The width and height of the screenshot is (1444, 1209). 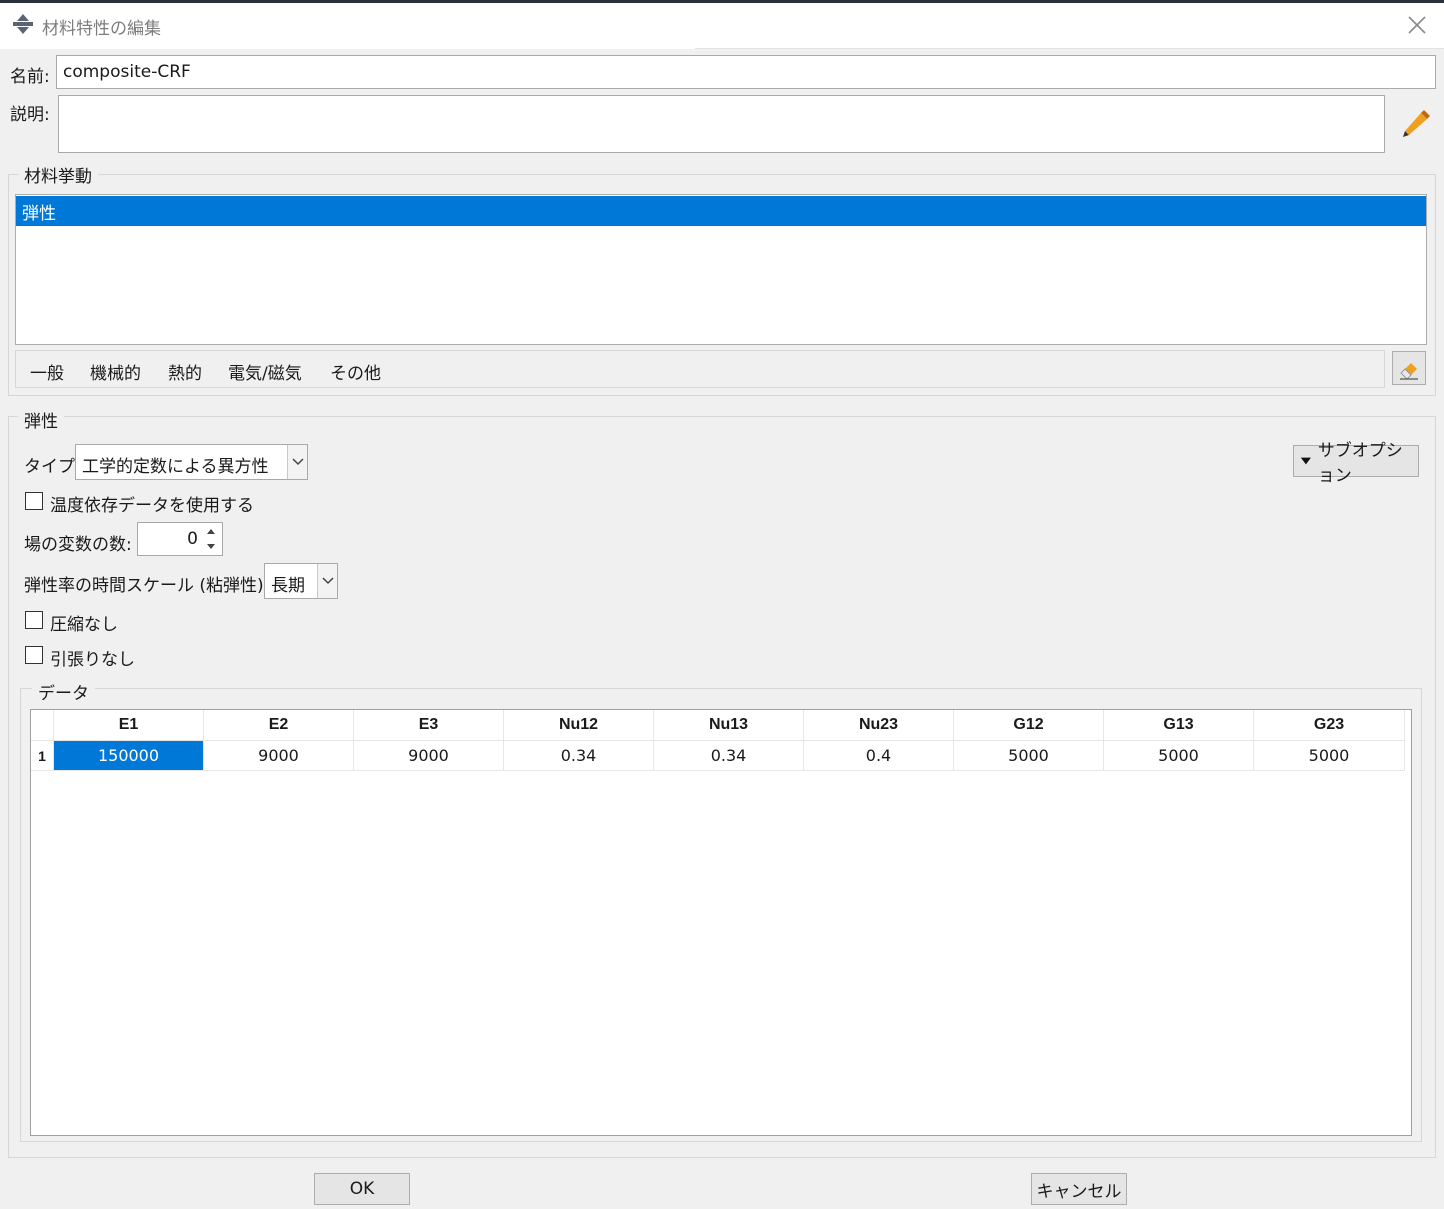 What do you see at coordinates (129, 725) in the screenshot?
I see `column-header: E1` at bounding box center [129, 725].